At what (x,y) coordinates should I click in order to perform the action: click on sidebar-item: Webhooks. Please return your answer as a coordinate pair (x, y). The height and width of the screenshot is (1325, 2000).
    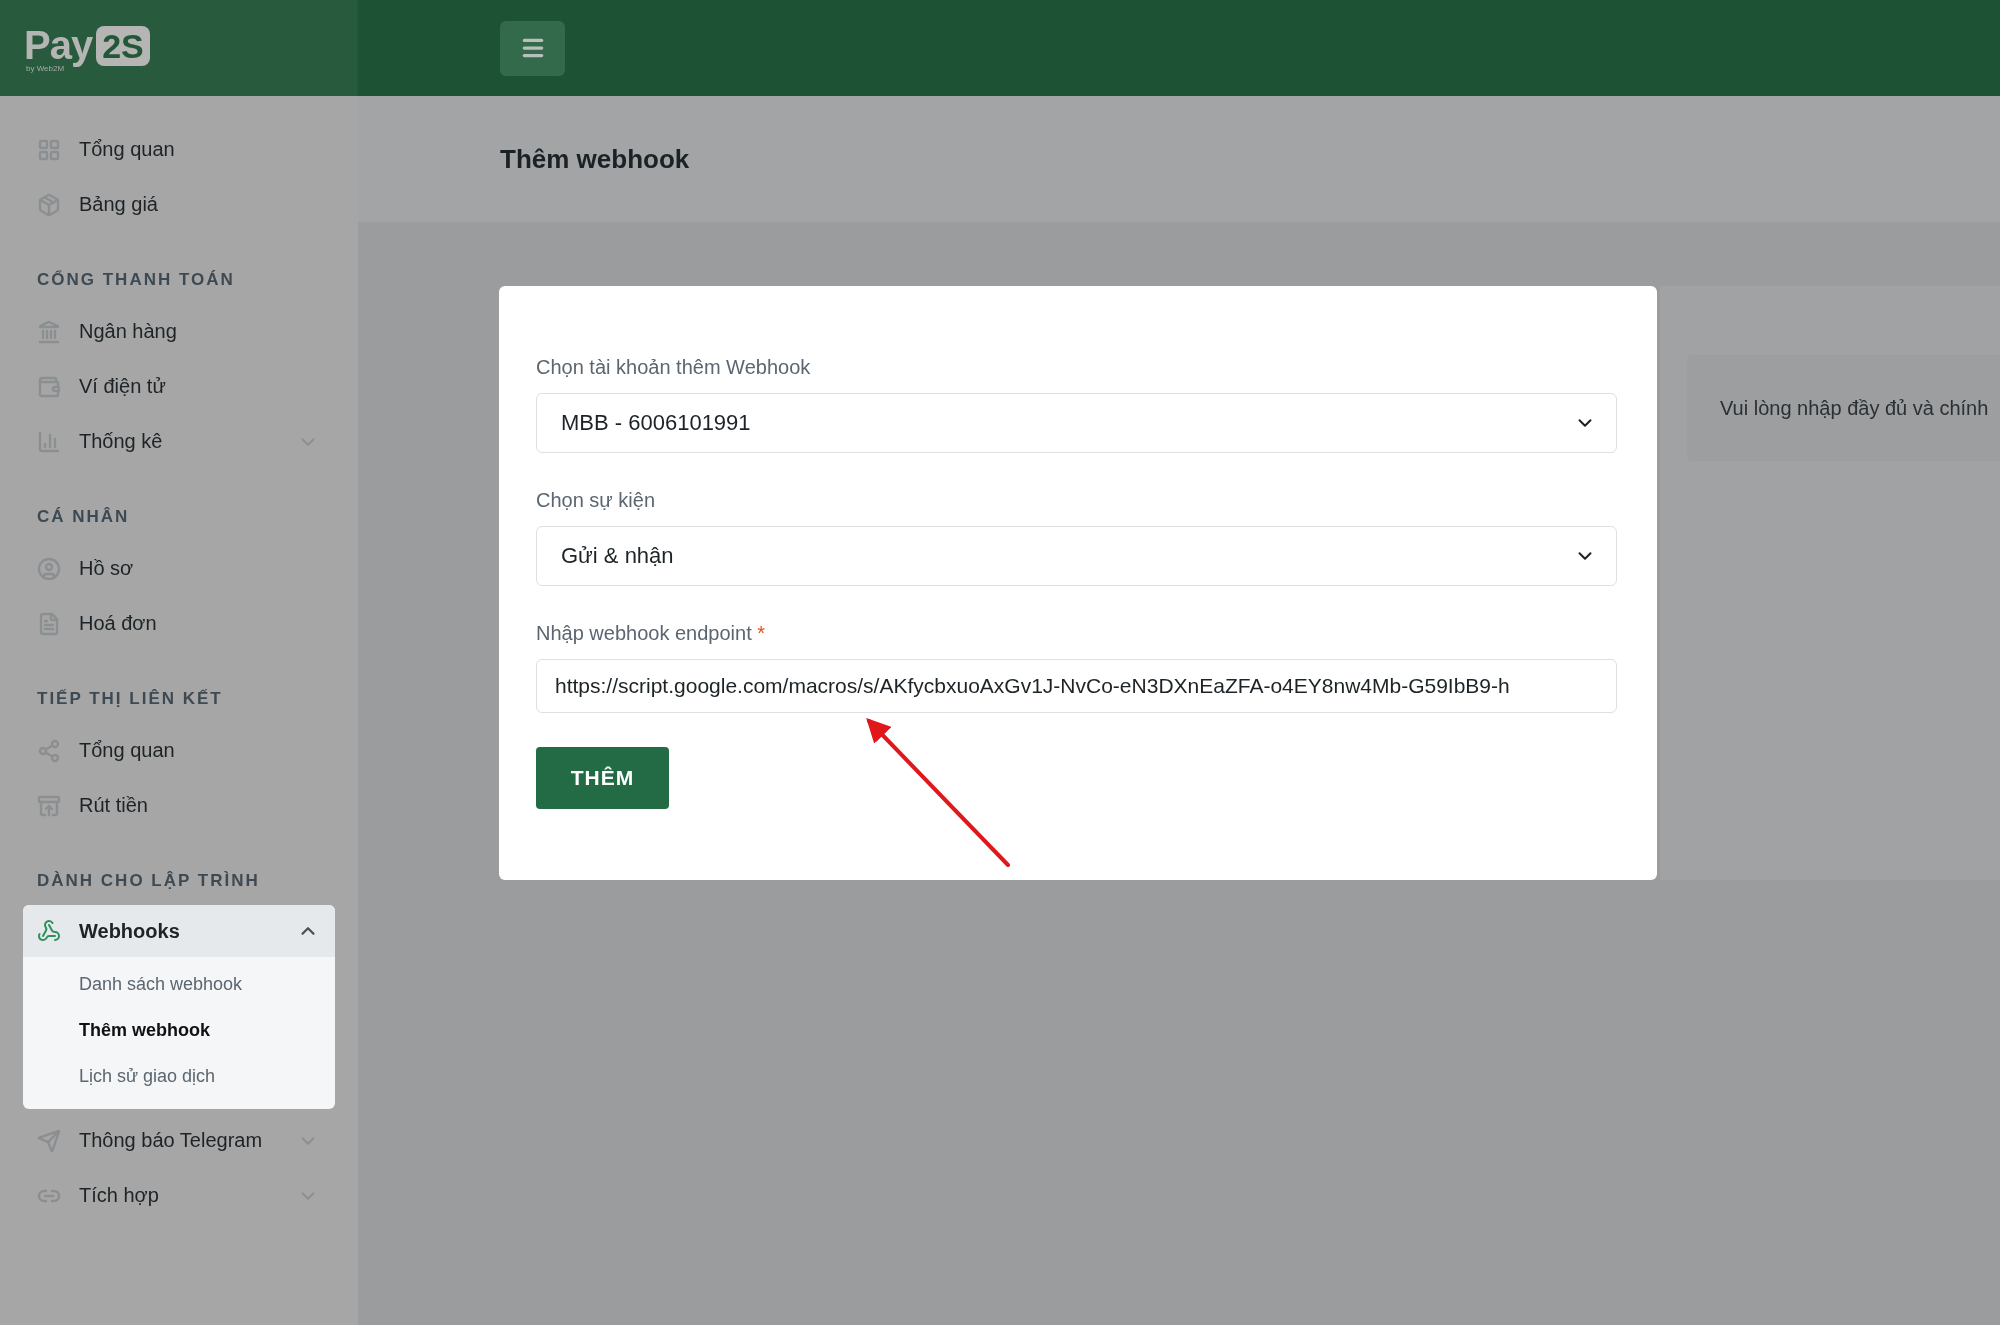
    Looking at the image, I should click on (179, 931).